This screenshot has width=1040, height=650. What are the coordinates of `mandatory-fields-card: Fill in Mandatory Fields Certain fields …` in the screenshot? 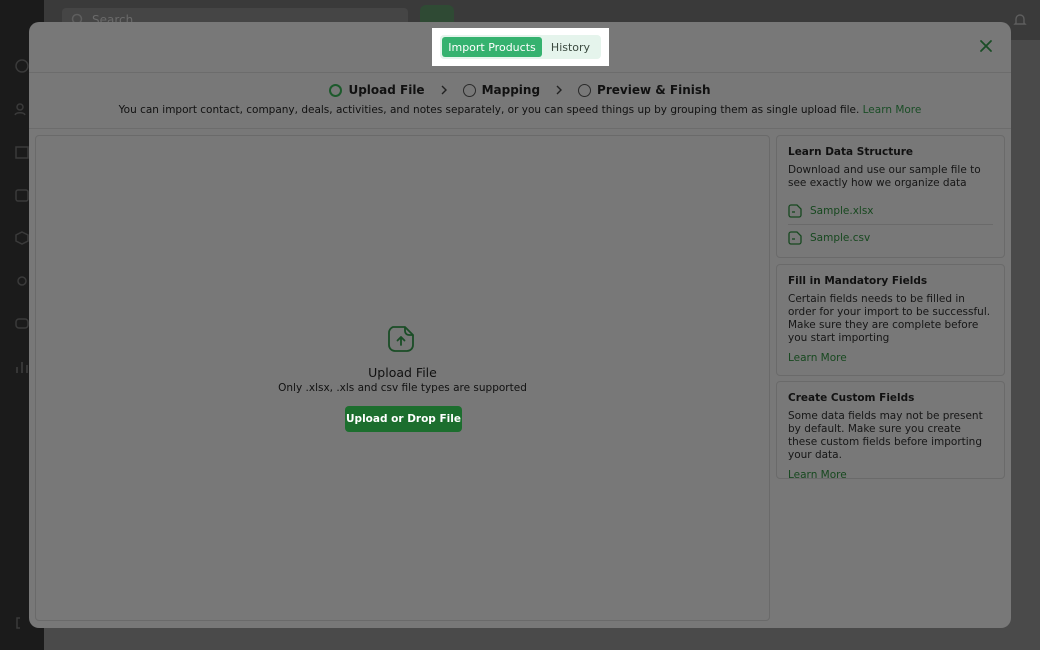 It's located at (890, 320).